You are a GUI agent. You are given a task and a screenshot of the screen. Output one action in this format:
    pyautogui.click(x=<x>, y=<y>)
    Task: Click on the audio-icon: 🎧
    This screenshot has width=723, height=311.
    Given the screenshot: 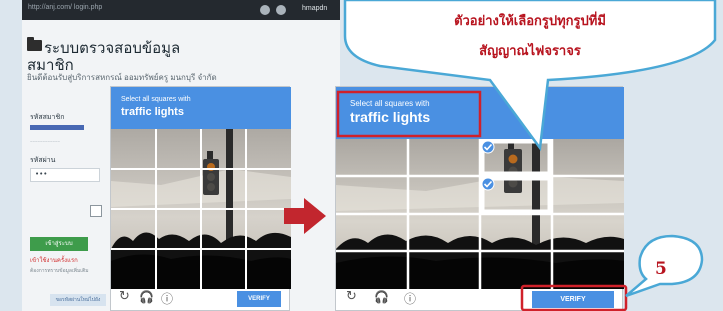 What is the action you would take?
    pyautogui.click(x=381, y=297)
    